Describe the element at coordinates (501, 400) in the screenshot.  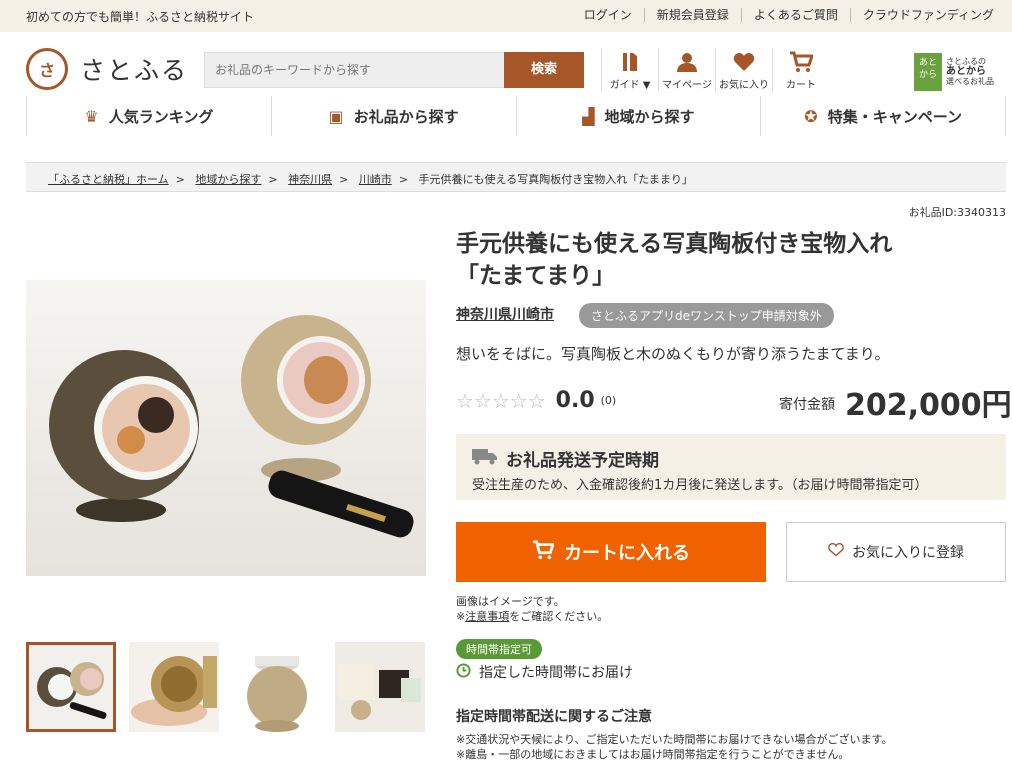
I see `star-icons: ☆☆☆☆☆` at that location.